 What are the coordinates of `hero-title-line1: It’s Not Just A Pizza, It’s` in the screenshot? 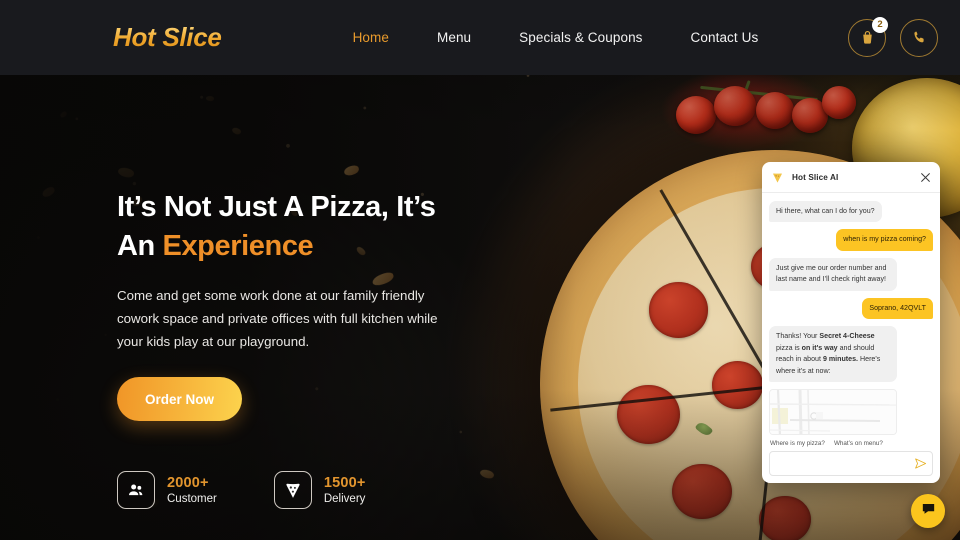 It's located at (276, 207).